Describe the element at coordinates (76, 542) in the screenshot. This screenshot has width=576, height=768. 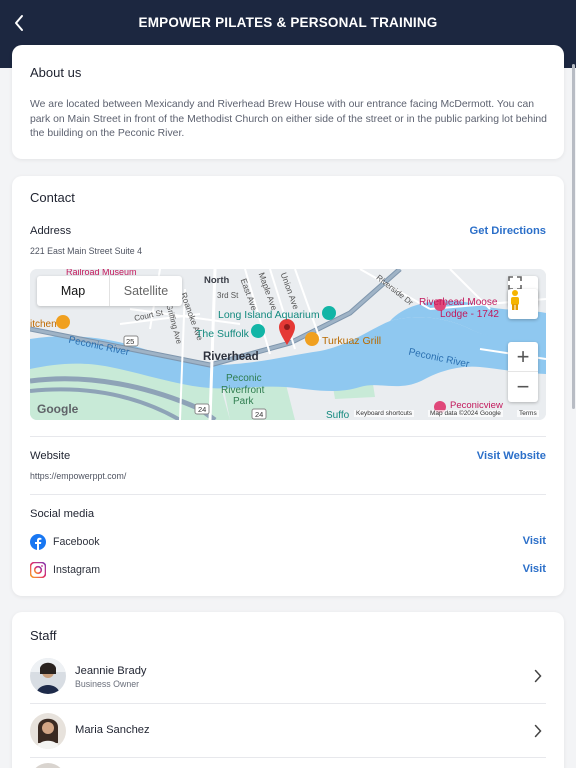
I see `facebook-label: Facebook` at that location.